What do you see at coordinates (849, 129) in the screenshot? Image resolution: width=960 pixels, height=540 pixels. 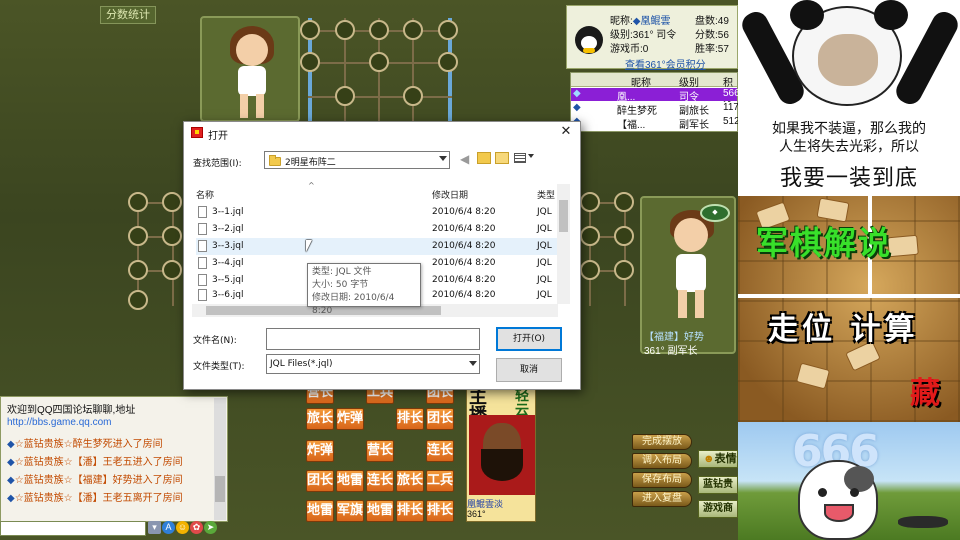 I see `panda-meme-line1: 如果我不装逼，那么我的` at bounding box center [849, 129].